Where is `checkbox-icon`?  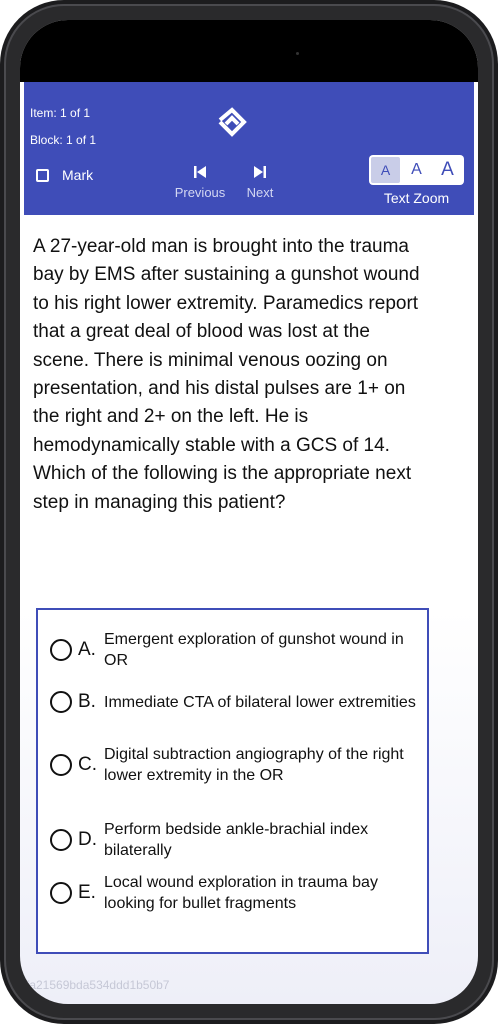 checkbox-icon is located at coordinates (42, 175).